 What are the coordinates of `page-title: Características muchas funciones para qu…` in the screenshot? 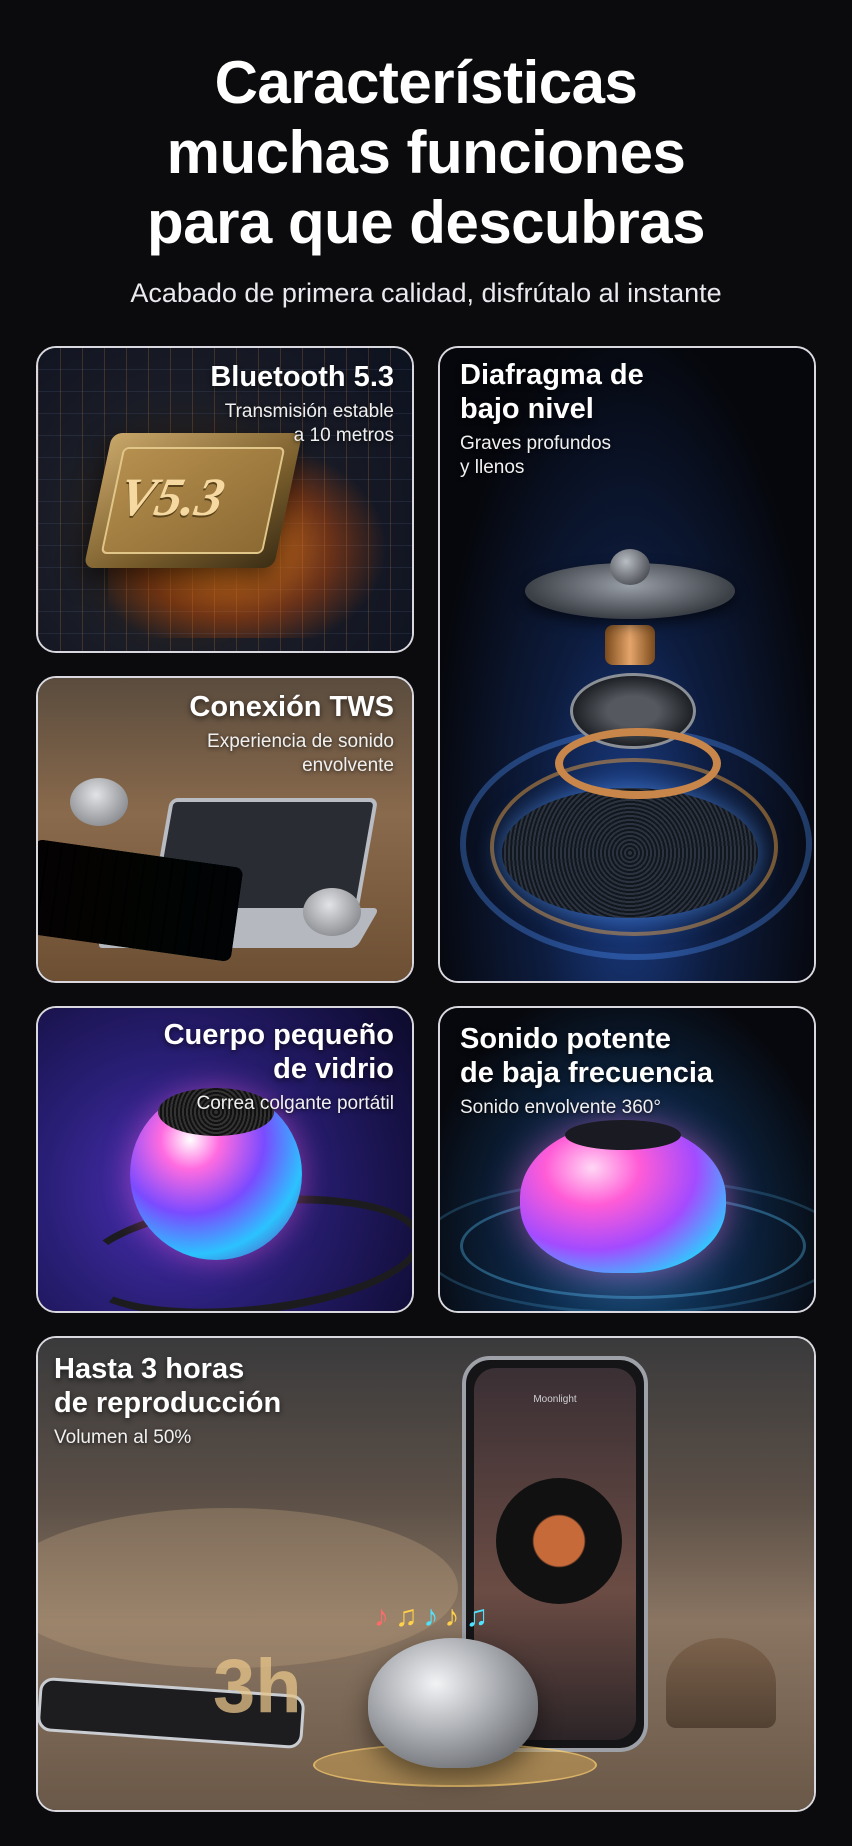 It's located at (426, 153).